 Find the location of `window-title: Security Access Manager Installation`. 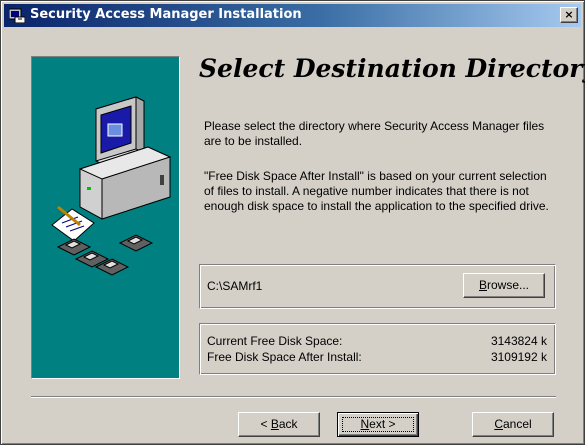

window-title: Security Access Manager Installation is located at coordinates (166, 14).